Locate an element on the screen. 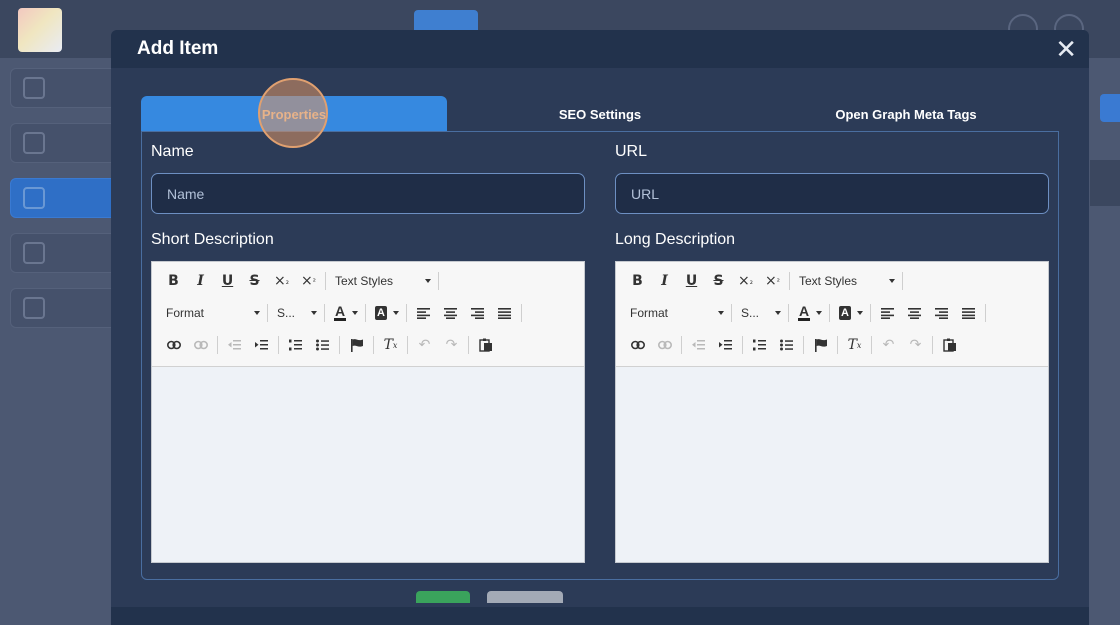  url-label: URL is located at coordinates (631, 151).